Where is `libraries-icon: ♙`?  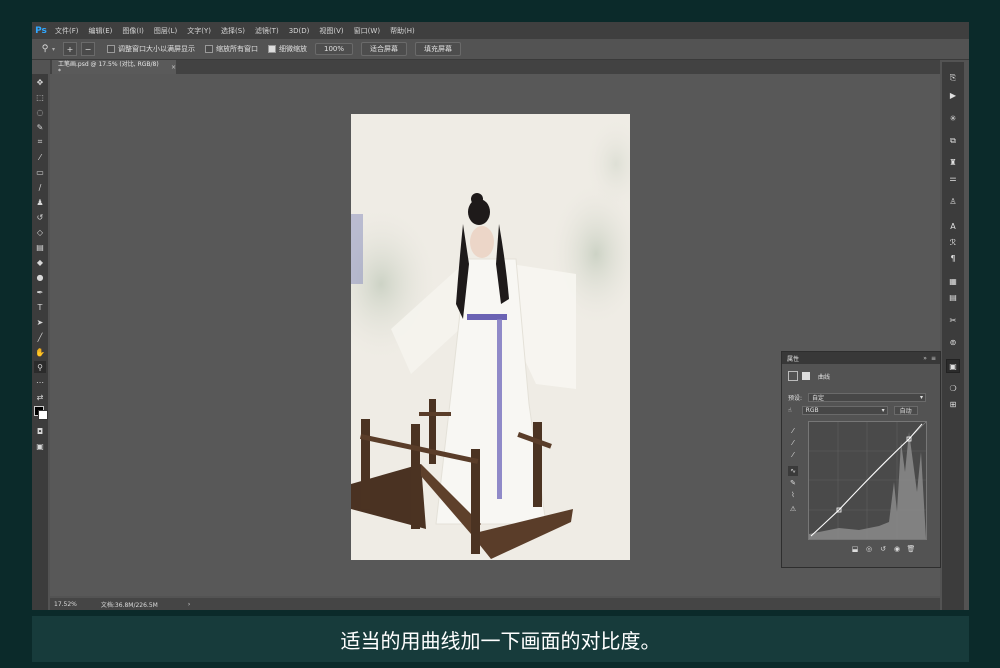 libraries-icon: ♙ is located at coordinates (953, 201).